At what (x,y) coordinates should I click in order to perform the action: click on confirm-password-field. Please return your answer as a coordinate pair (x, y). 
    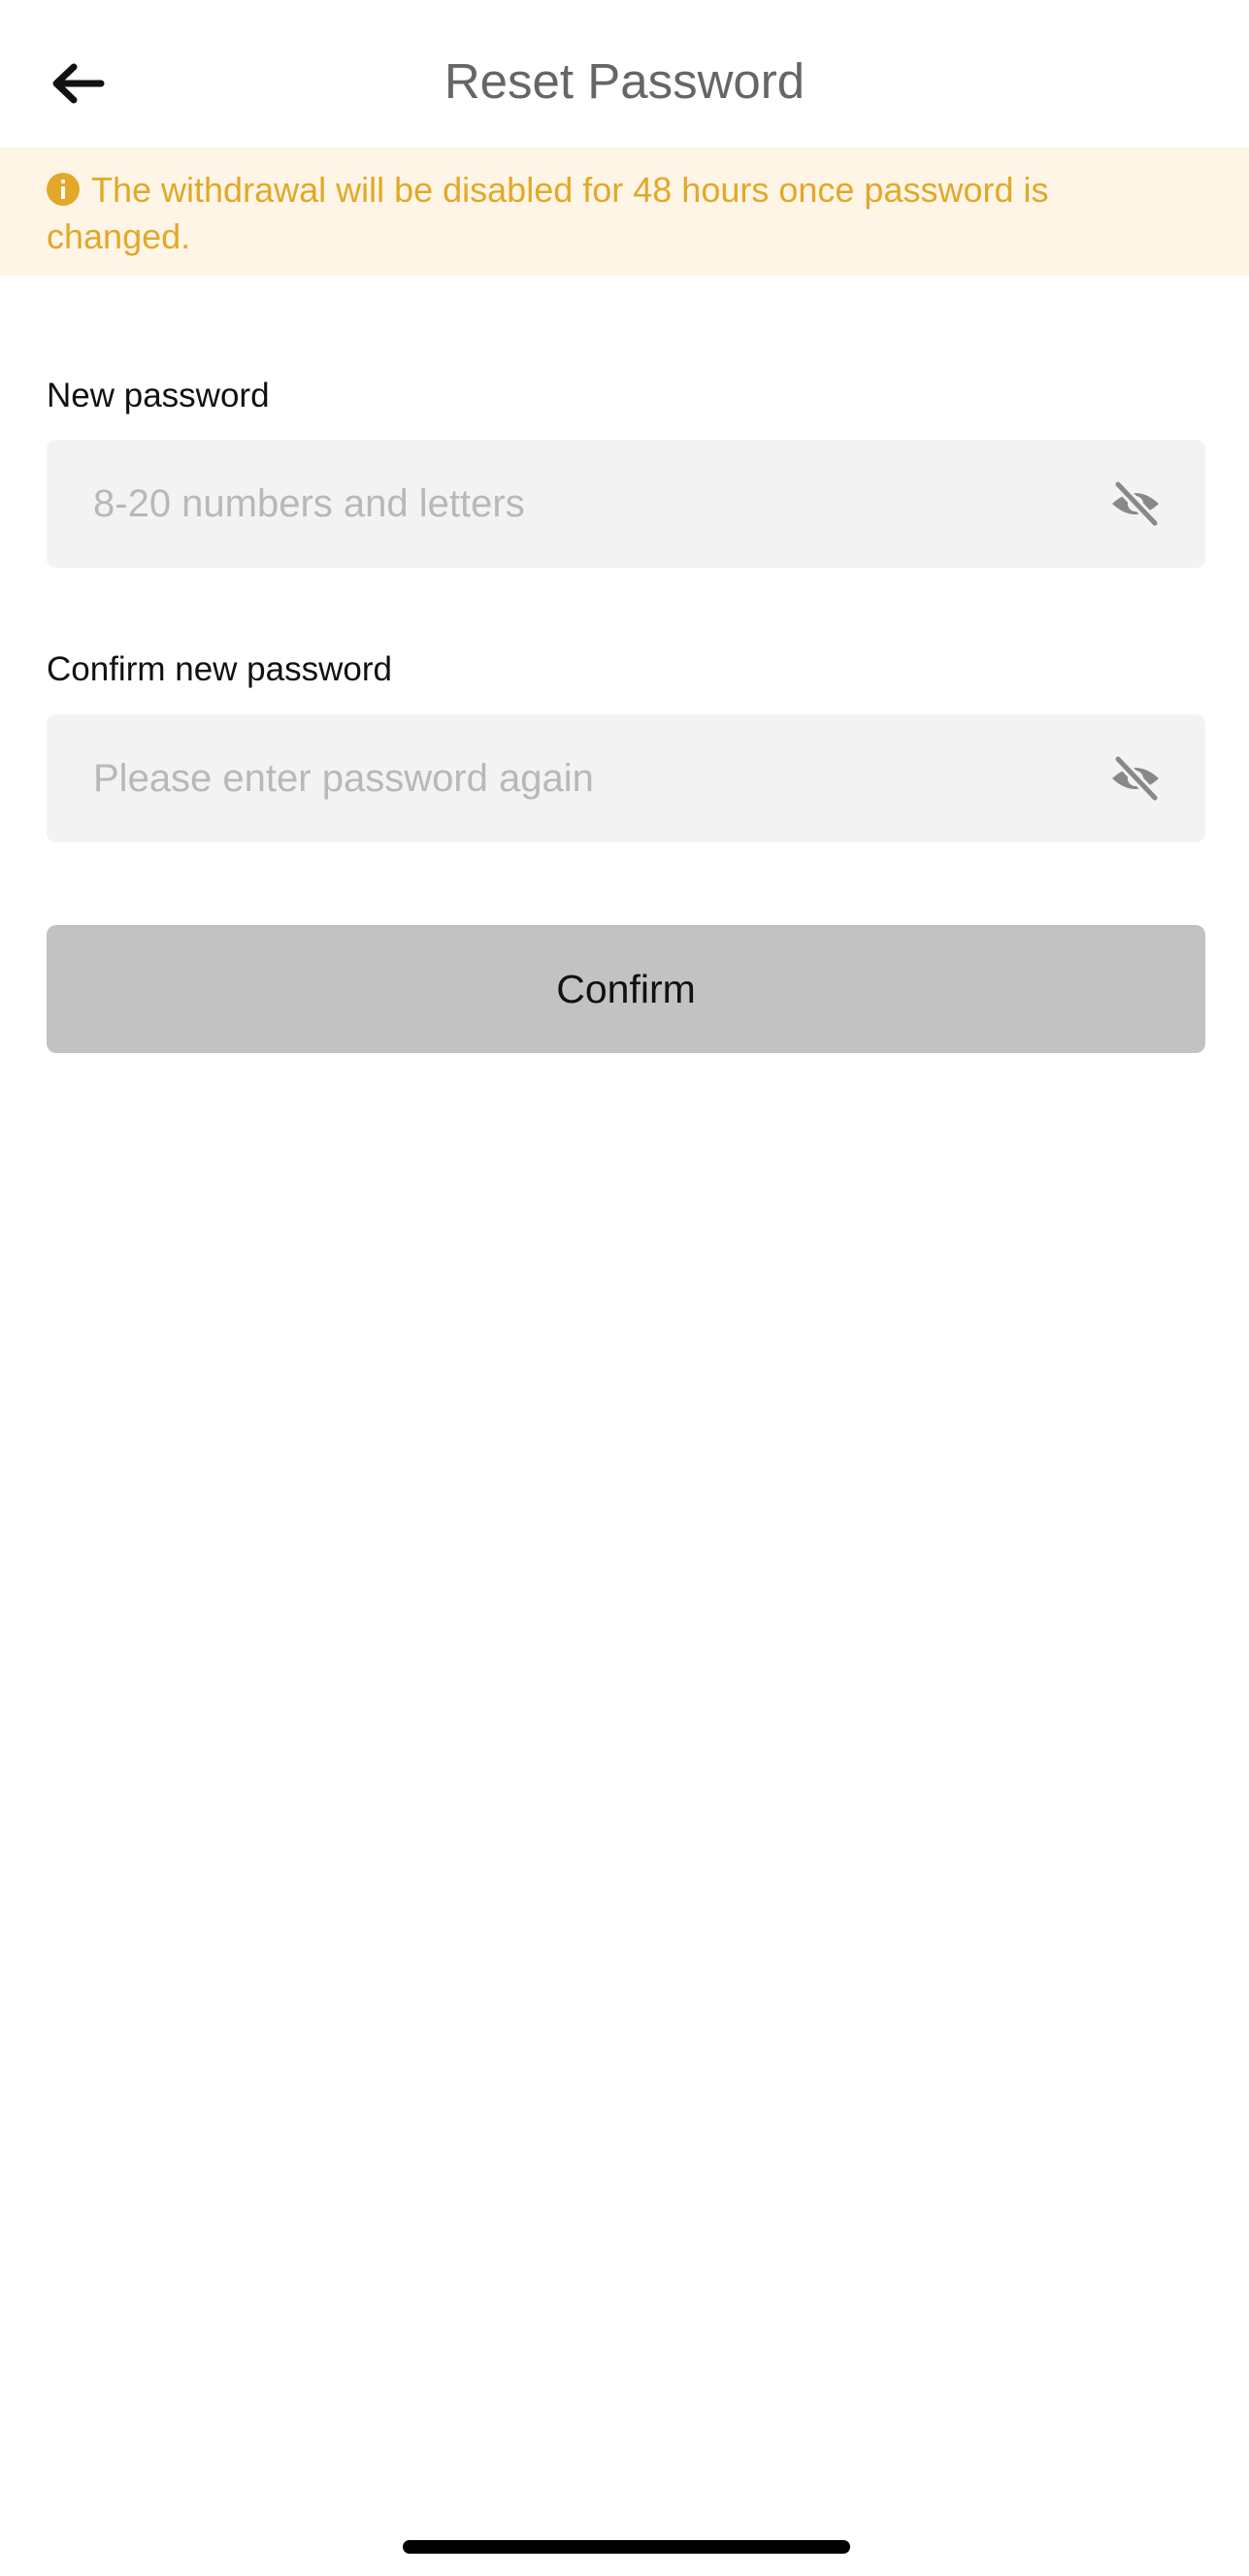
    Looking at the image, I should click on (626, 778).